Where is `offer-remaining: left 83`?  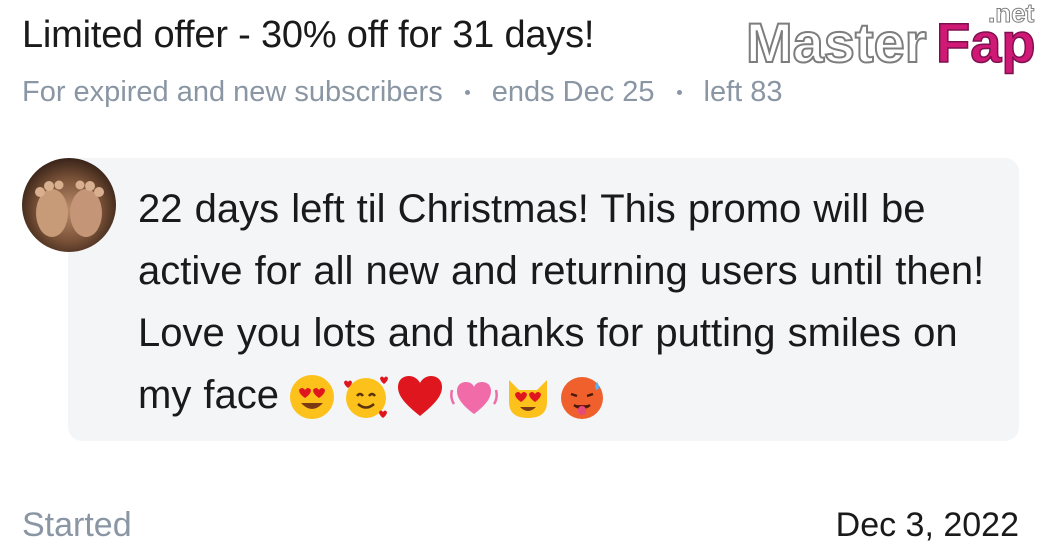
offer-remaining: left 83 is located at coordinates (743, 92).